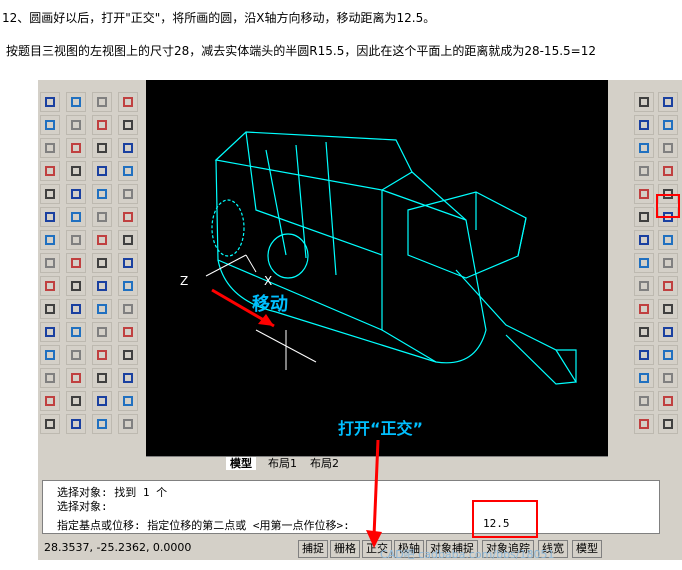 This screenshot has height=570, width=682. Describe the element at coordinates (313, 549) in the screenshot. I see `snap-toggle: 捕捉` at that location.